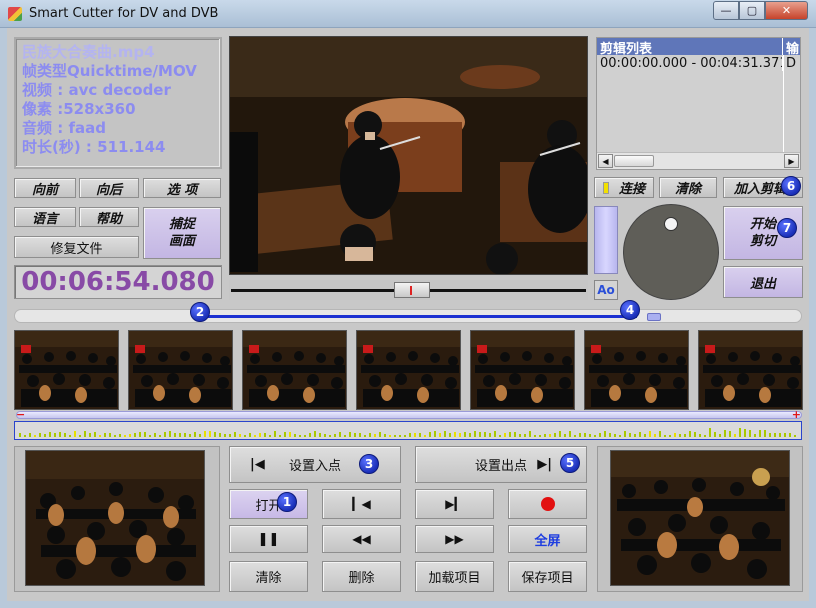 Image resolution: width=816 pixels, height=608 pixels. What do you see at coordinates (688, 187) in the screenshot?
I see `clear-list-button: 清除` at bounding box center [688, 187].